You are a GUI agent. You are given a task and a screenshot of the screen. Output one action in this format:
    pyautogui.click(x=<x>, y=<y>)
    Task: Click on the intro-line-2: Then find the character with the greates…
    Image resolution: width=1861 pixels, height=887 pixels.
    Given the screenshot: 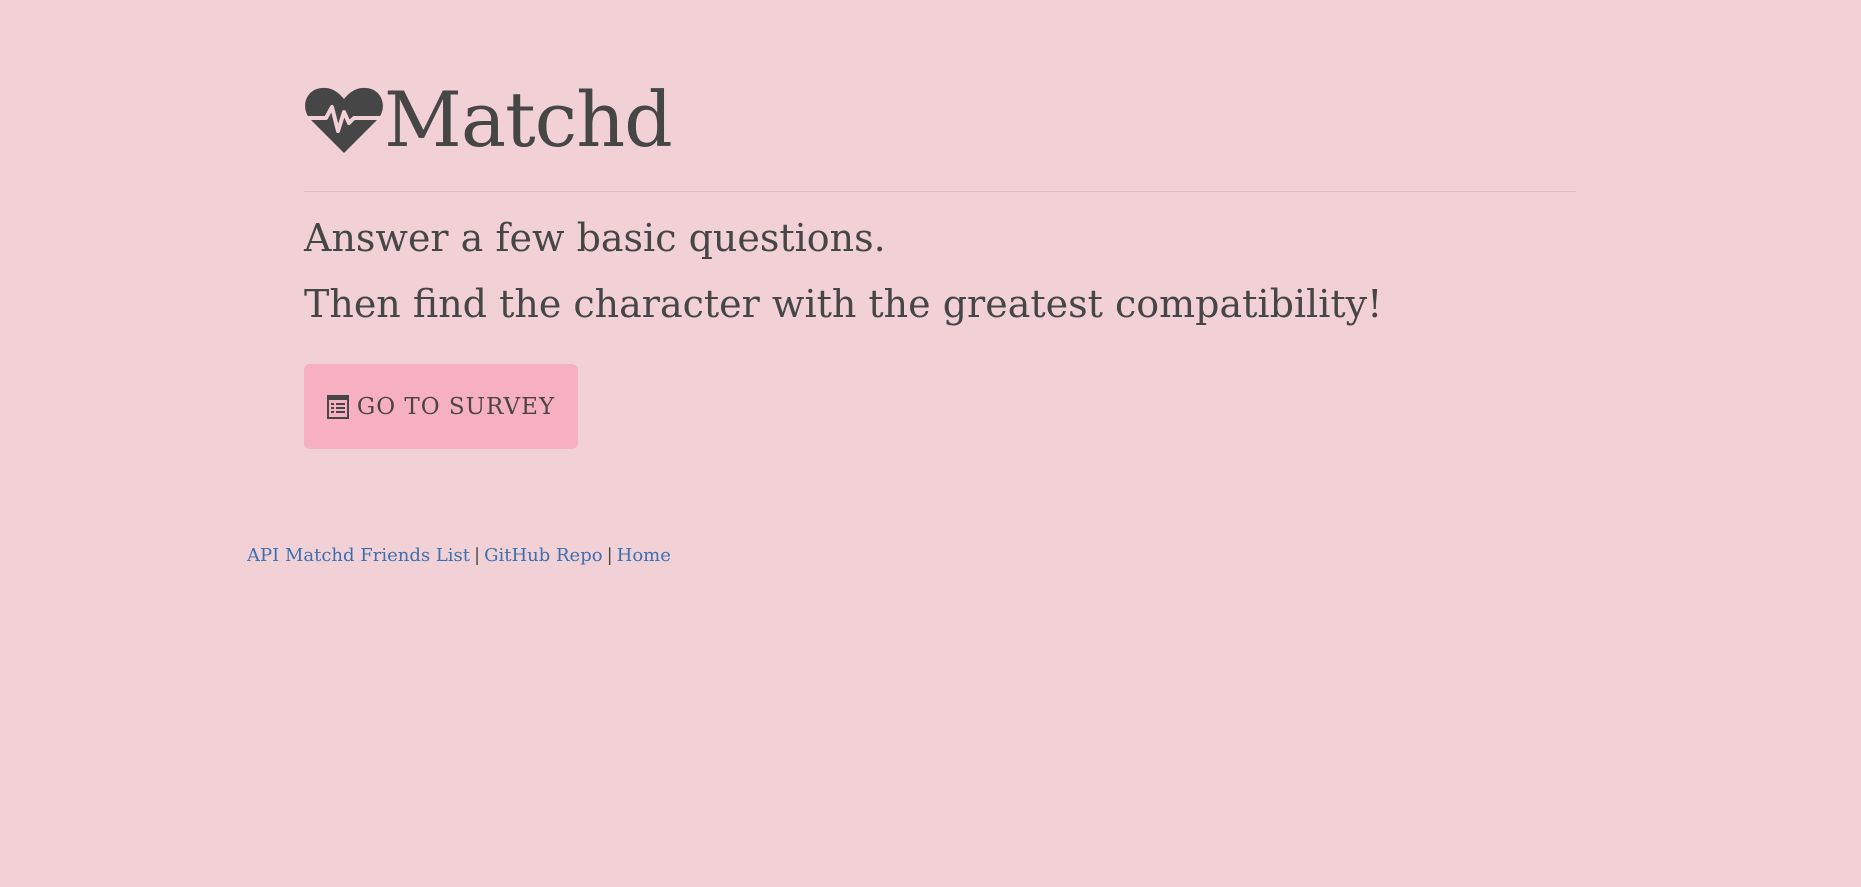 What is the action you would take?
    pyautogui.click(x=843, y=304)
    